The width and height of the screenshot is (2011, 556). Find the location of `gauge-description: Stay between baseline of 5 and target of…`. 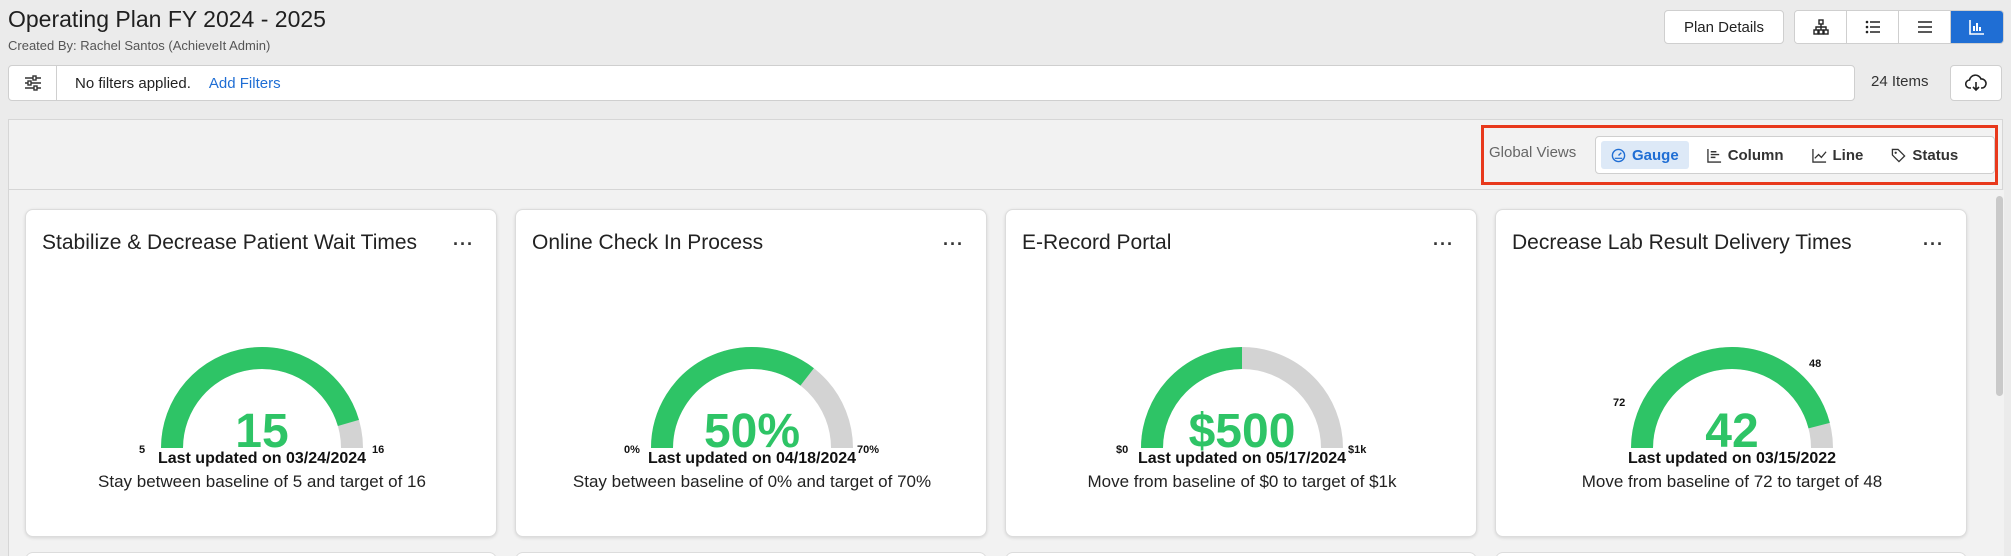

gauge-description: Stay between baseline of 5 and target of… is located at coordinates (262, 481).